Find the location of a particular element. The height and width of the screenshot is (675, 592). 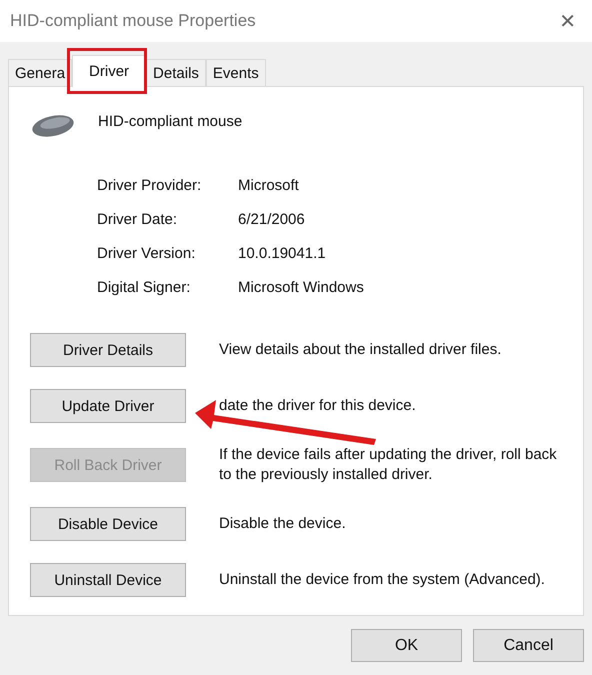

property-value: 10.0.19041.1 is located at coordinates (282, 253).